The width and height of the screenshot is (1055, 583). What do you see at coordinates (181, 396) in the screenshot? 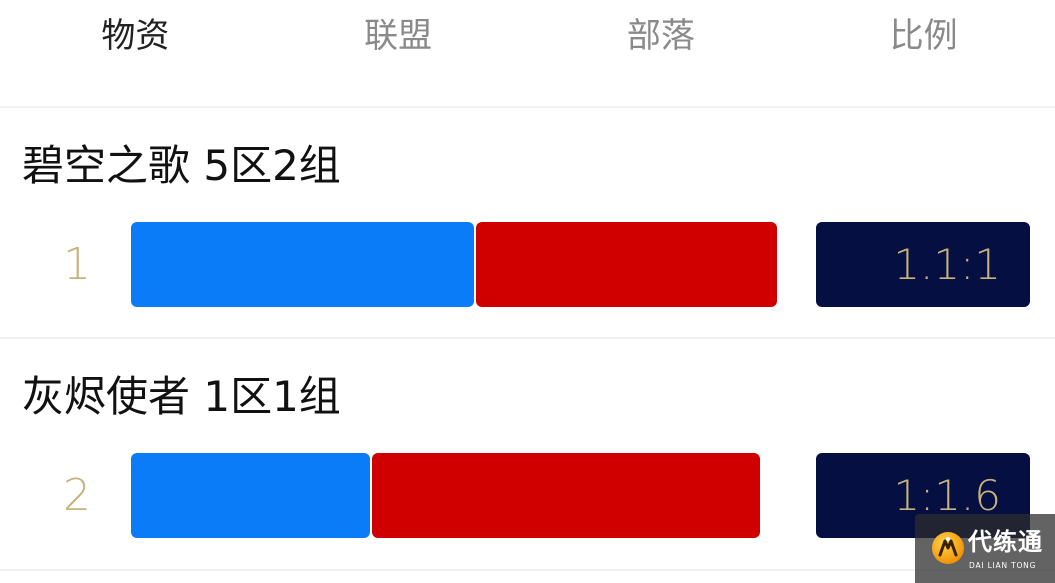
I see `server-name: 灰烬使者 1区1组` at bounding box center [181, 396].